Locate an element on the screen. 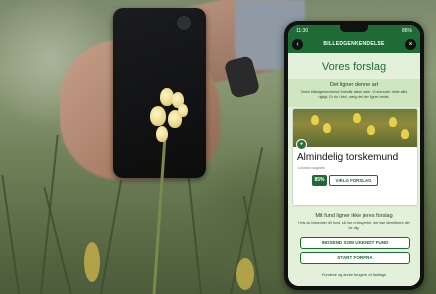  app-header: ‹ BILLEDGENKENDELSE × is located at coordinates (354, 45).